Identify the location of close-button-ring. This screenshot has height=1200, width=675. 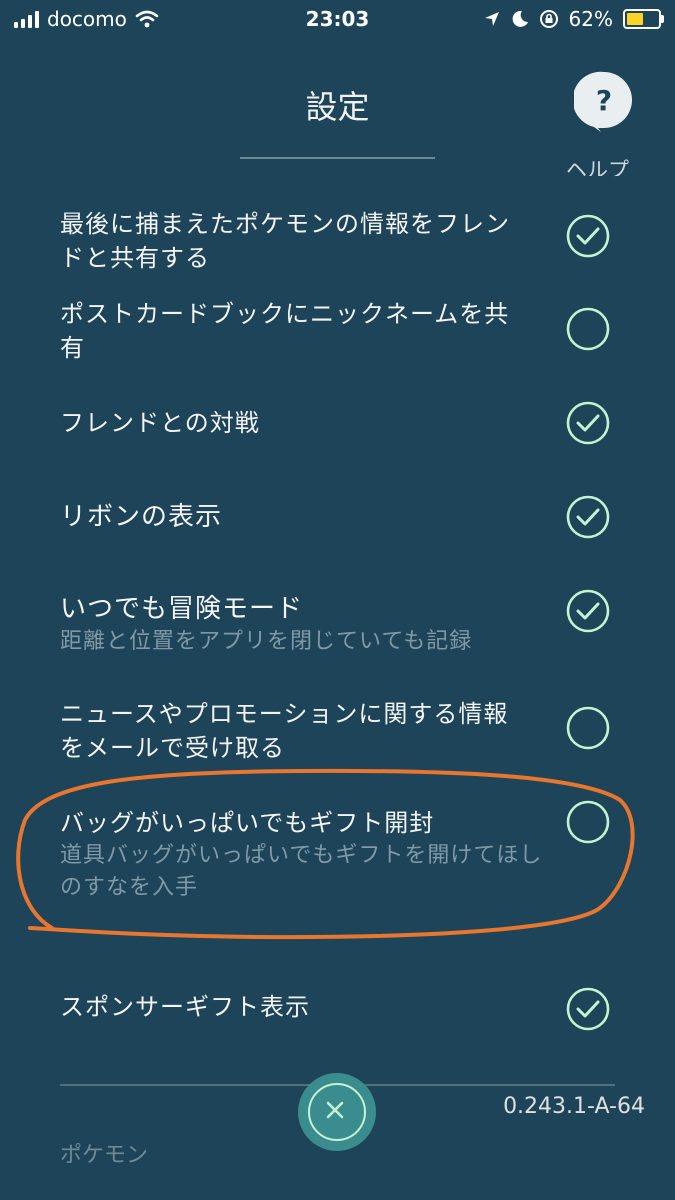
(337, 1112).